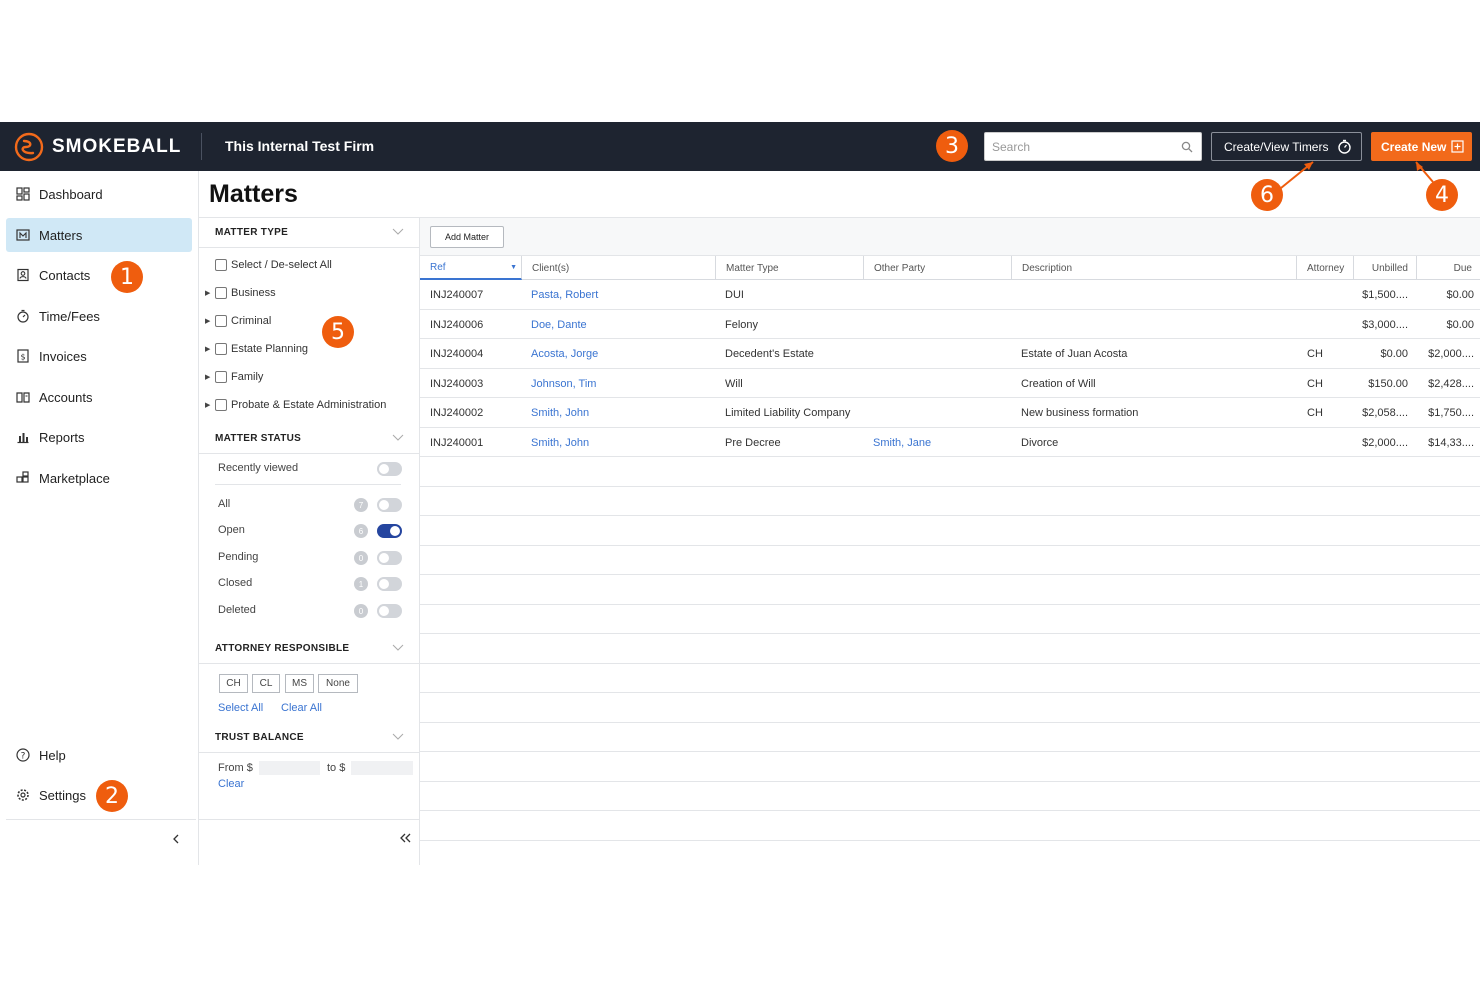 This screenshot has width=1480, height=987. I want to click on column-header-unbilled: Unbilled, so click(1385, 268).